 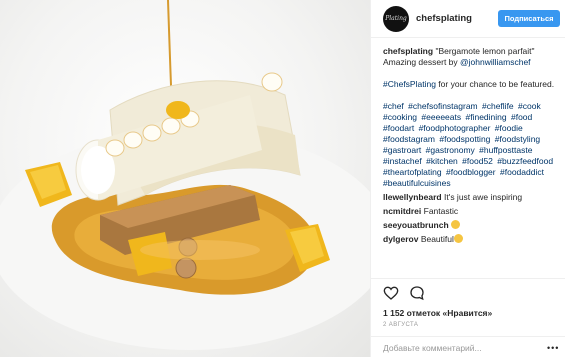 I want to click on comment-bubble-icon, so click(x=417, y=293).